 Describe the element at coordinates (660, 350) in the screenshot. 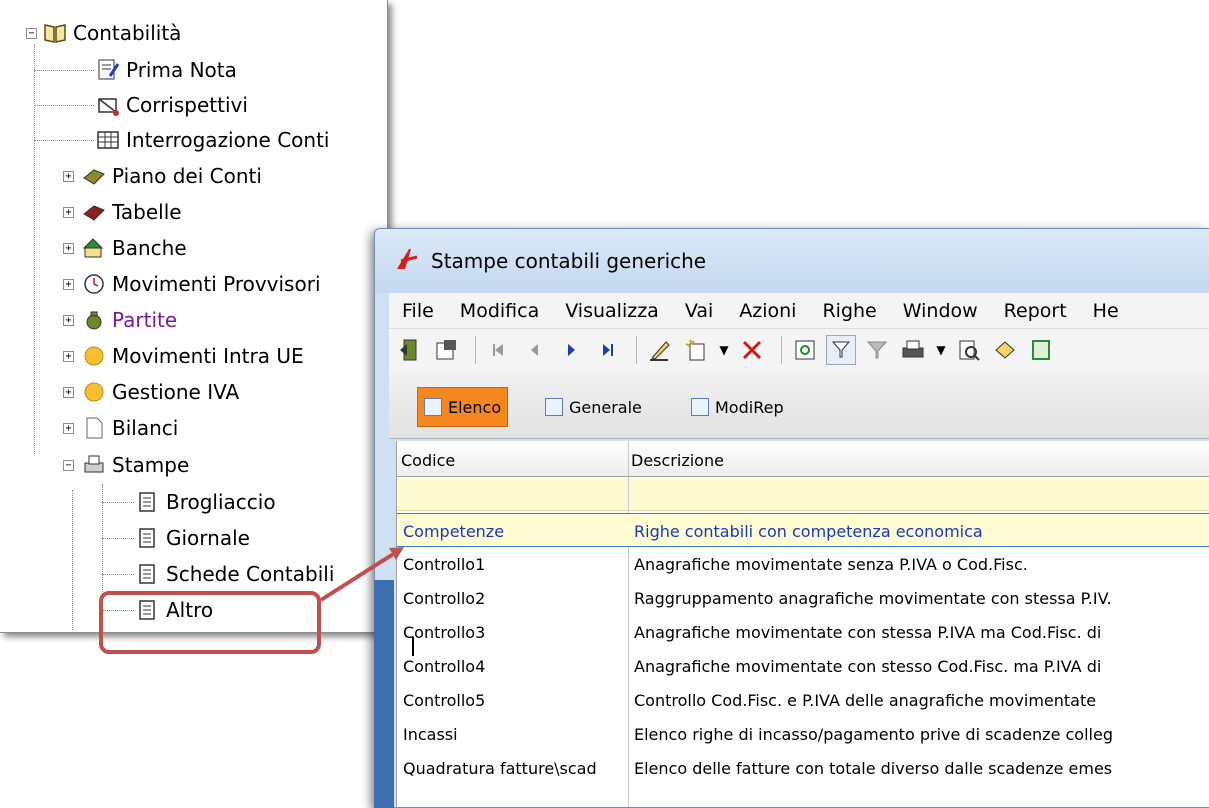

I see `edit-pencil-icon` at that location.